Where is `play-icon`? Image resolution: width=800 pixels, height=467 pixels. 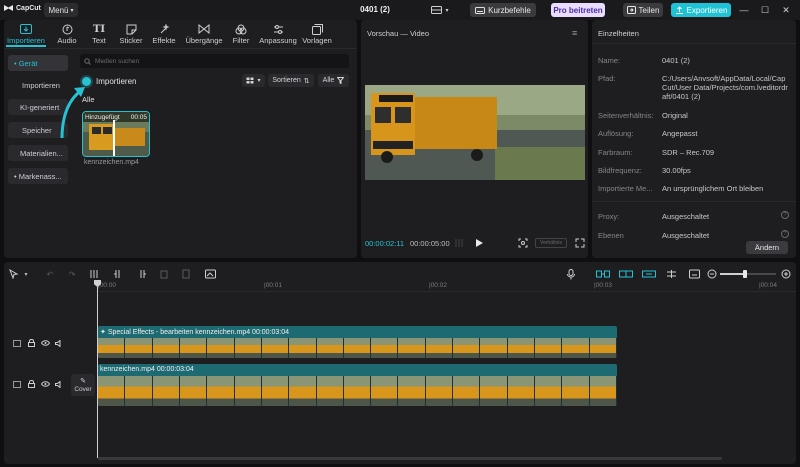
play-icon is located at coordinates (479, 243).